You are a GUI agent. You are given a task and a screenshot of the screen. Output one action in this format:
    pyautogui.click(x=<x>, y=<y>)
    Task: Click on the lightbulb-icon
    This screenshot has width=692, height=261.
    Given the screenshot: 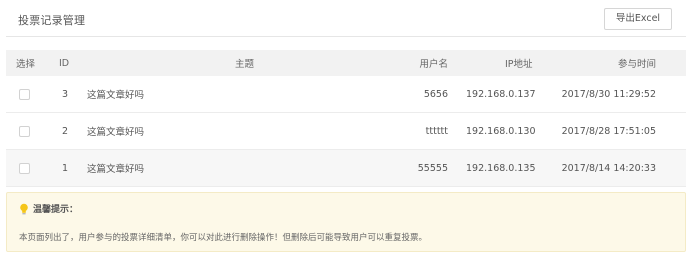 What is the action you would take?
    pyautogui.click(x=24, y=208)
    